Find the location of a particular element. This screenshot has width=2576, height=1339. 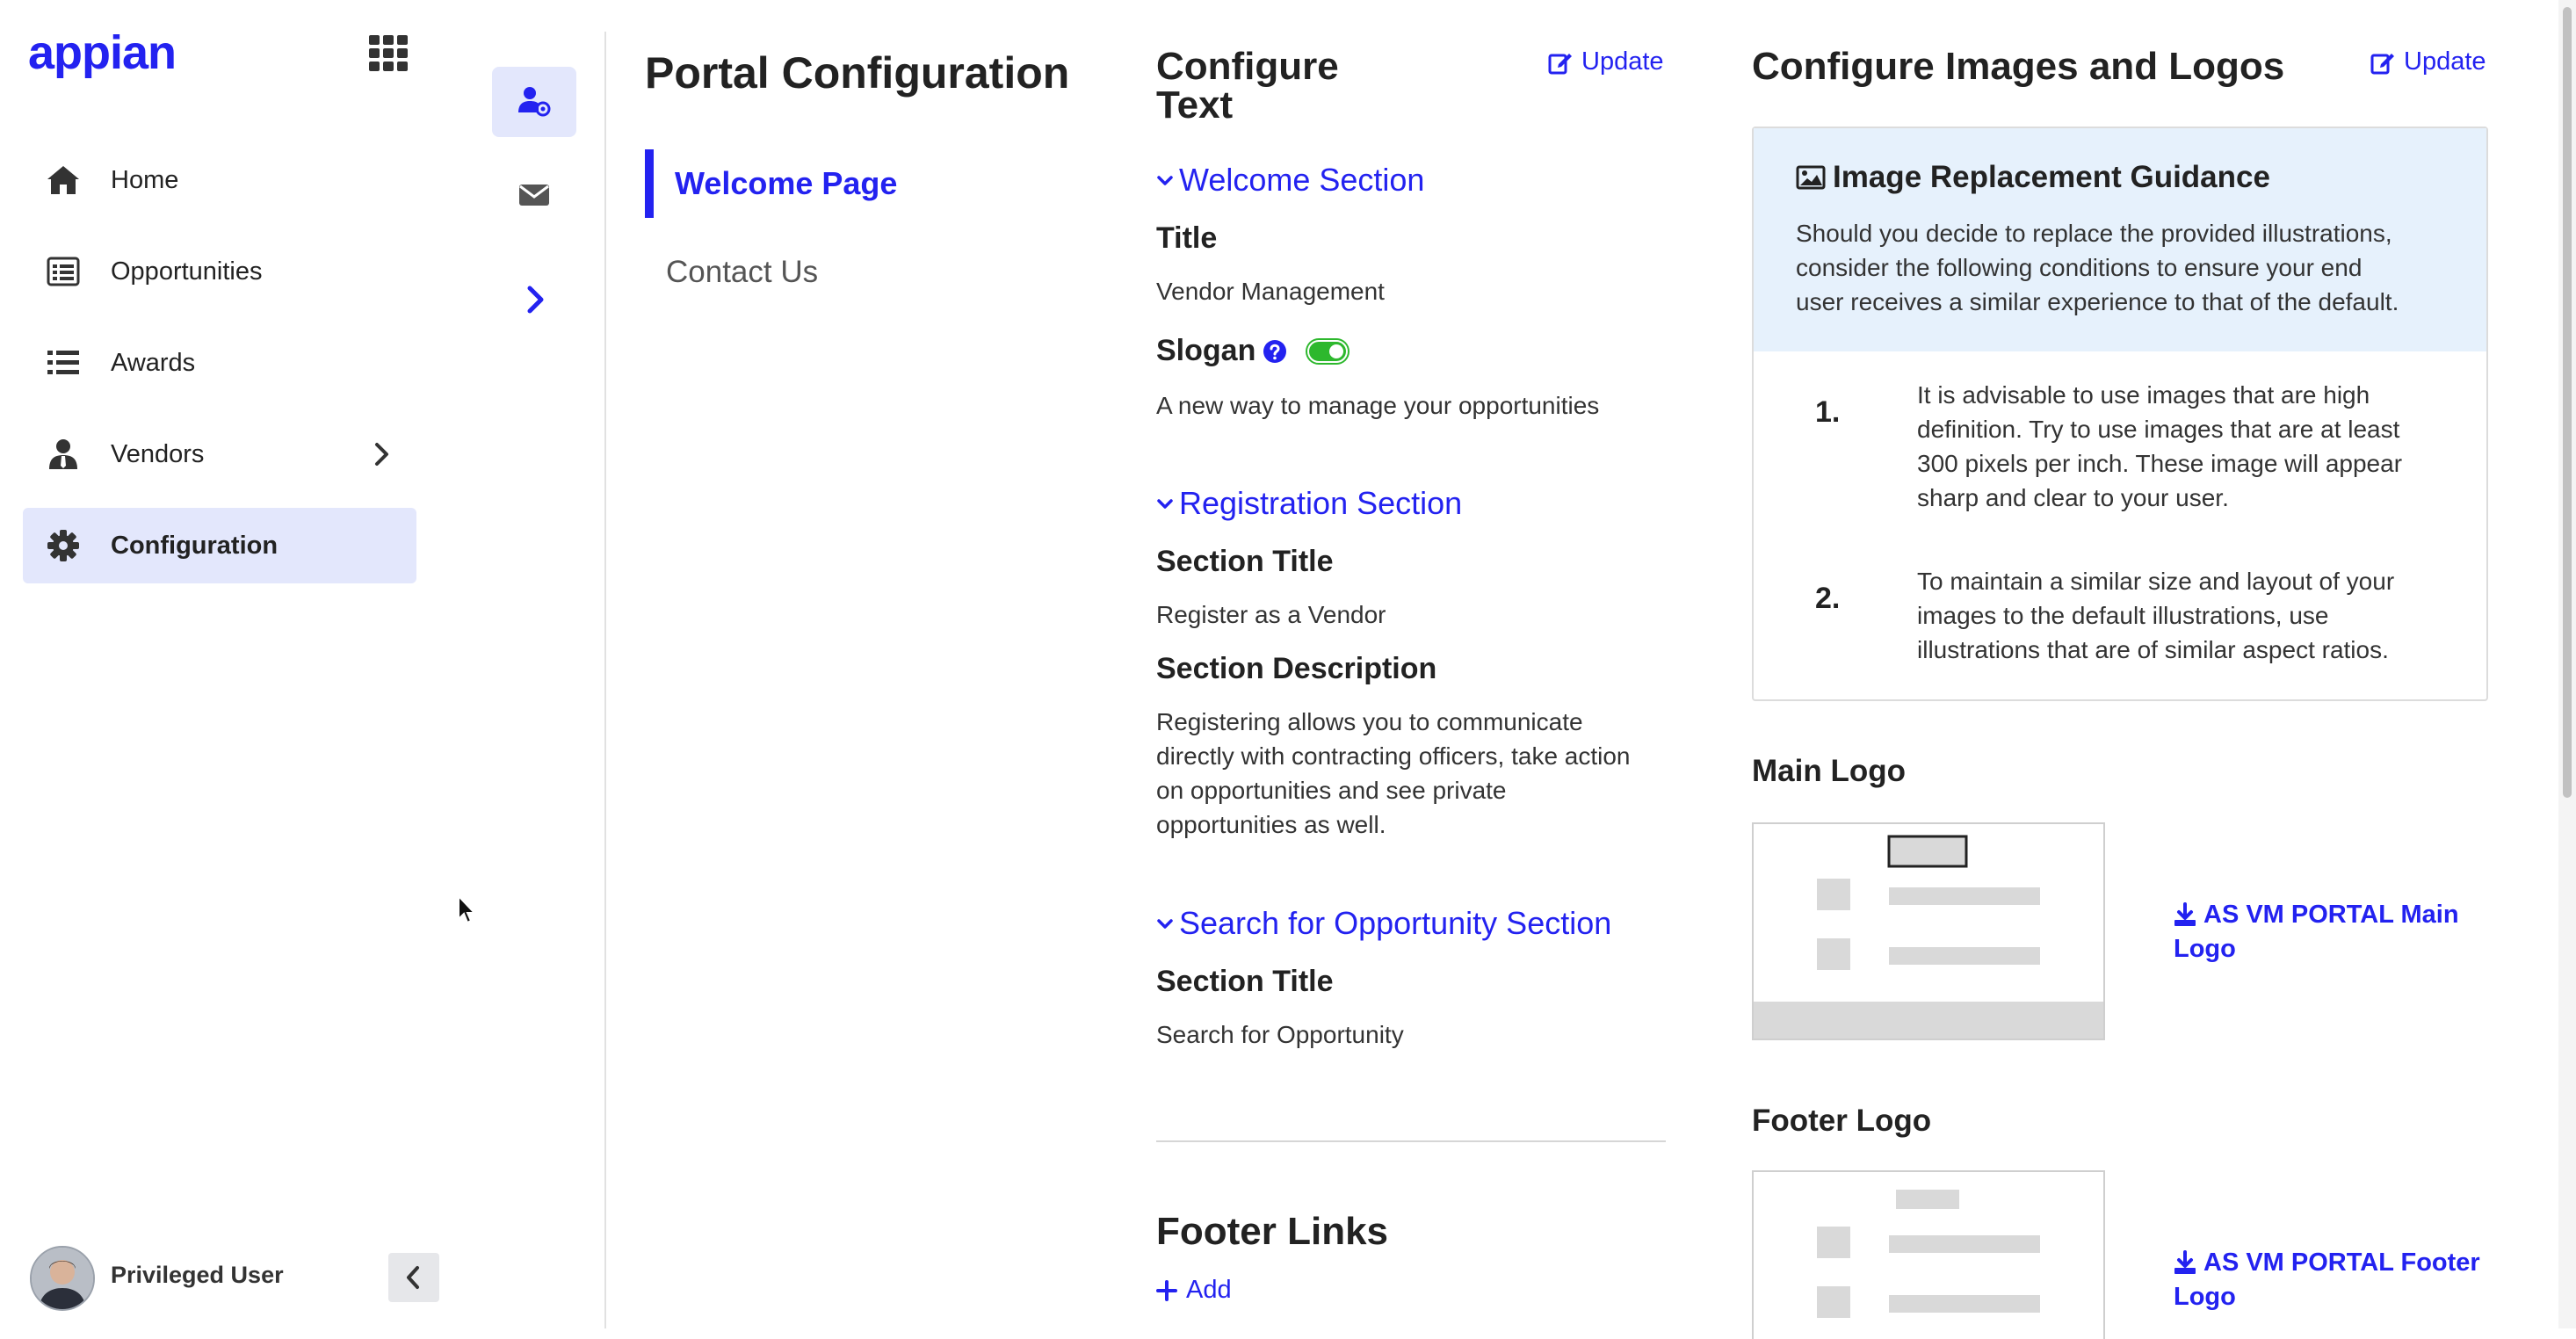

slogan-row: Slogan is located at coordinates (1253, 351).